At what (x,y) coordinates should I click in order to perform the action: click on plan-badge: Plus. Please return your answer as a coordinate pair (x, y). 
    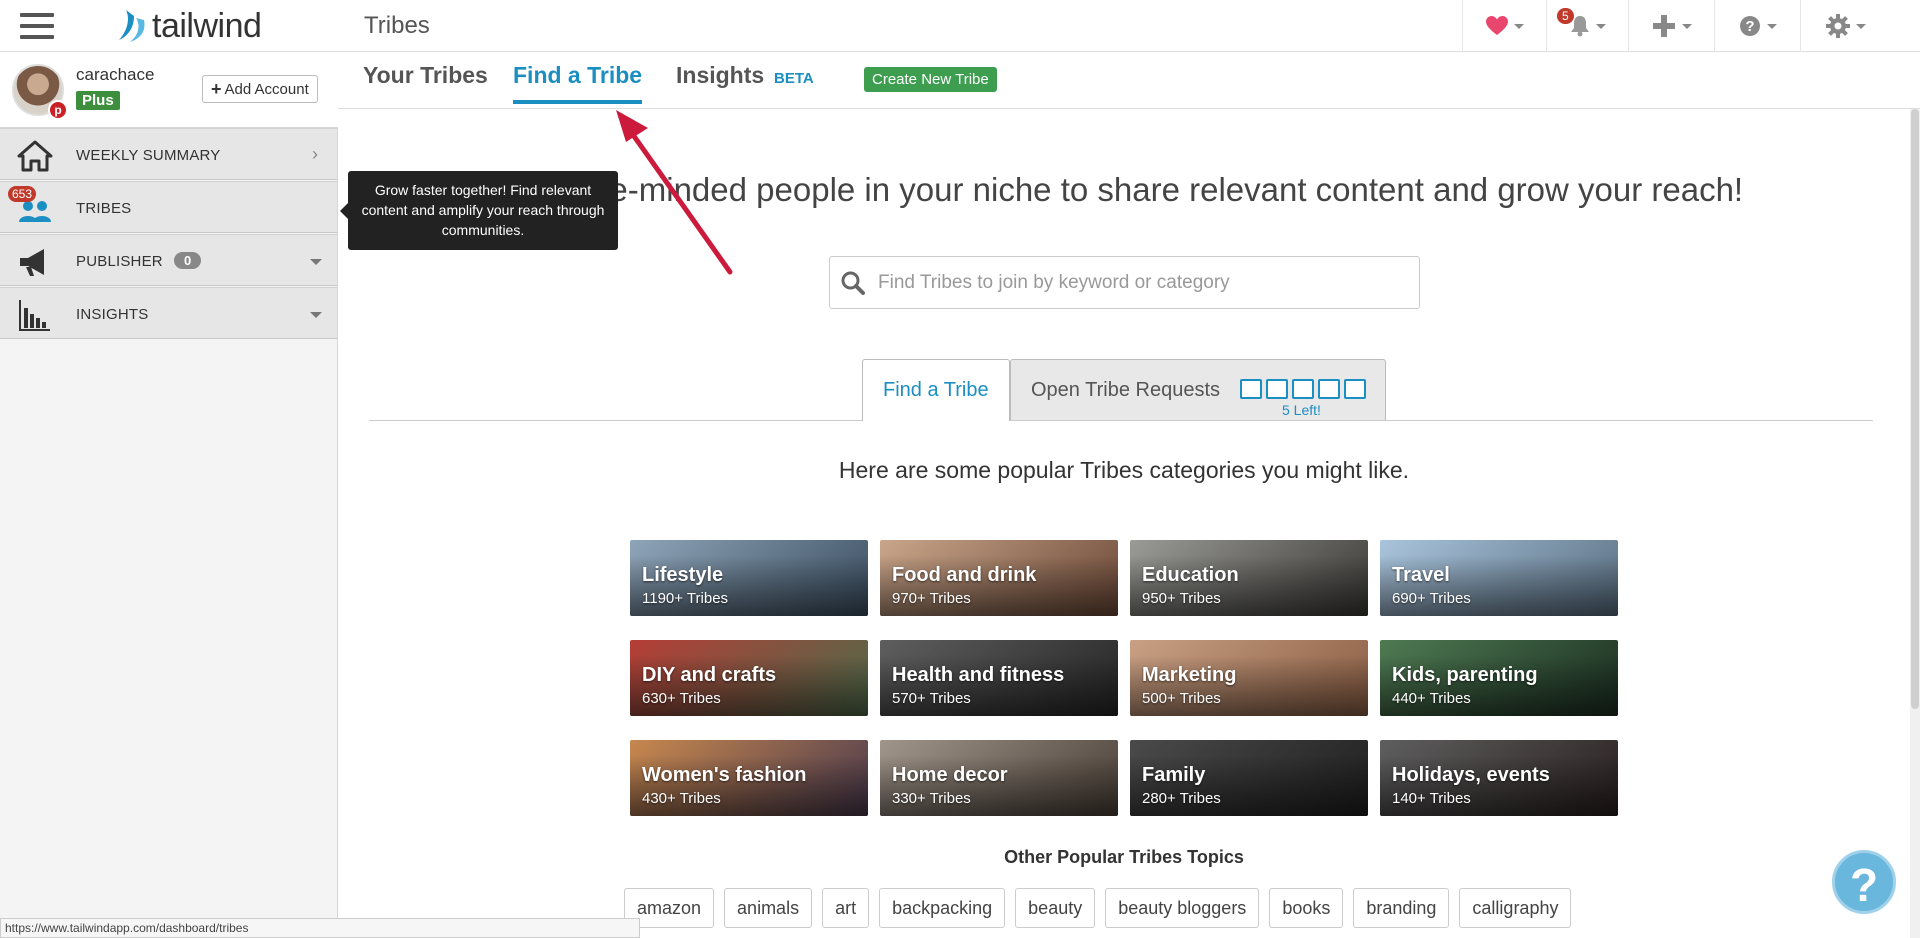
    Looking at the image, I should click on (98, 100).